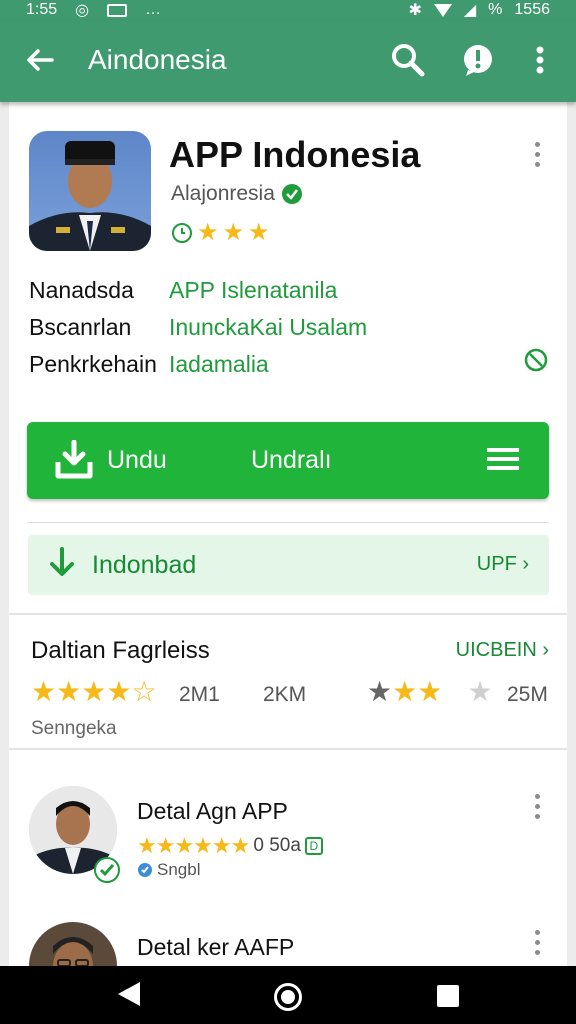 The image size is (576, 1024). What do you see at coordinates (503, 459) in the screenshot?
I see `menu-lines-icon` at bounding box center [503, 459].